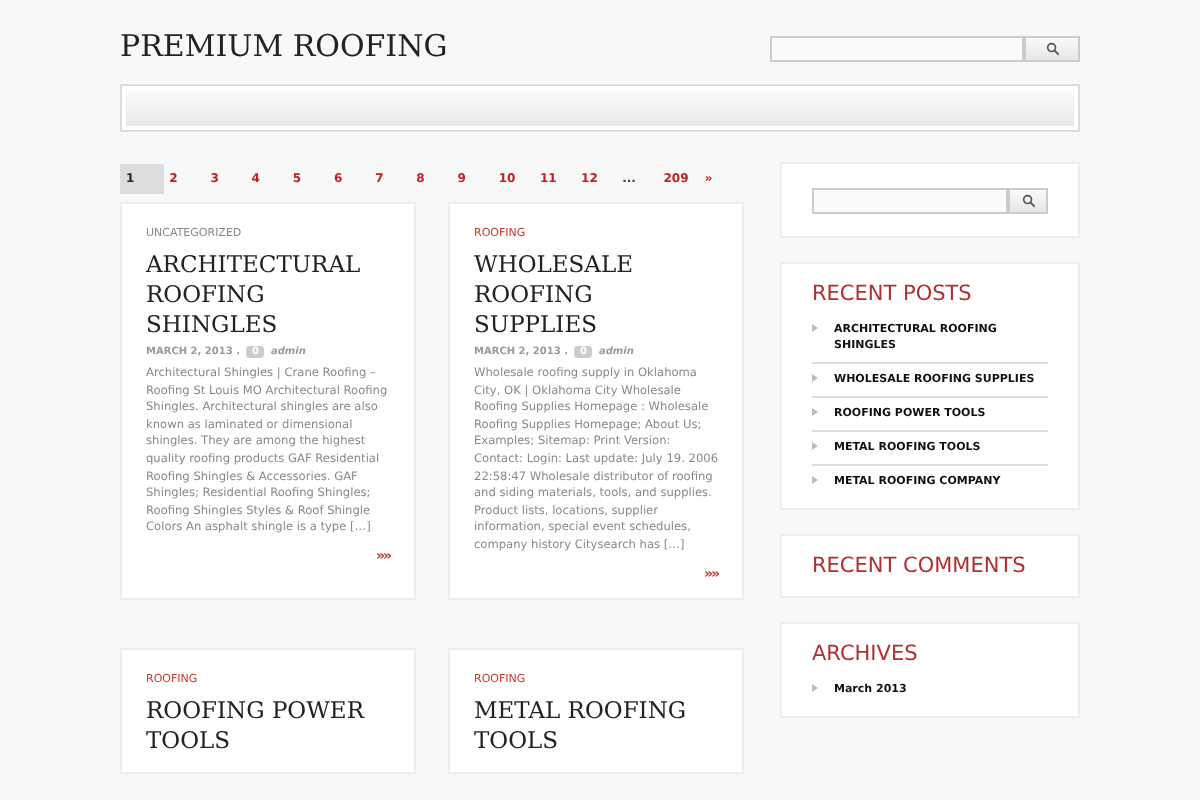 The height and width of the screenshot is (800, 1200). What do you see at coordinates (596, 725) in the screenshot?
I see `post-title: METAL ROOFING TOOLS` at bounding box center [596, 725].